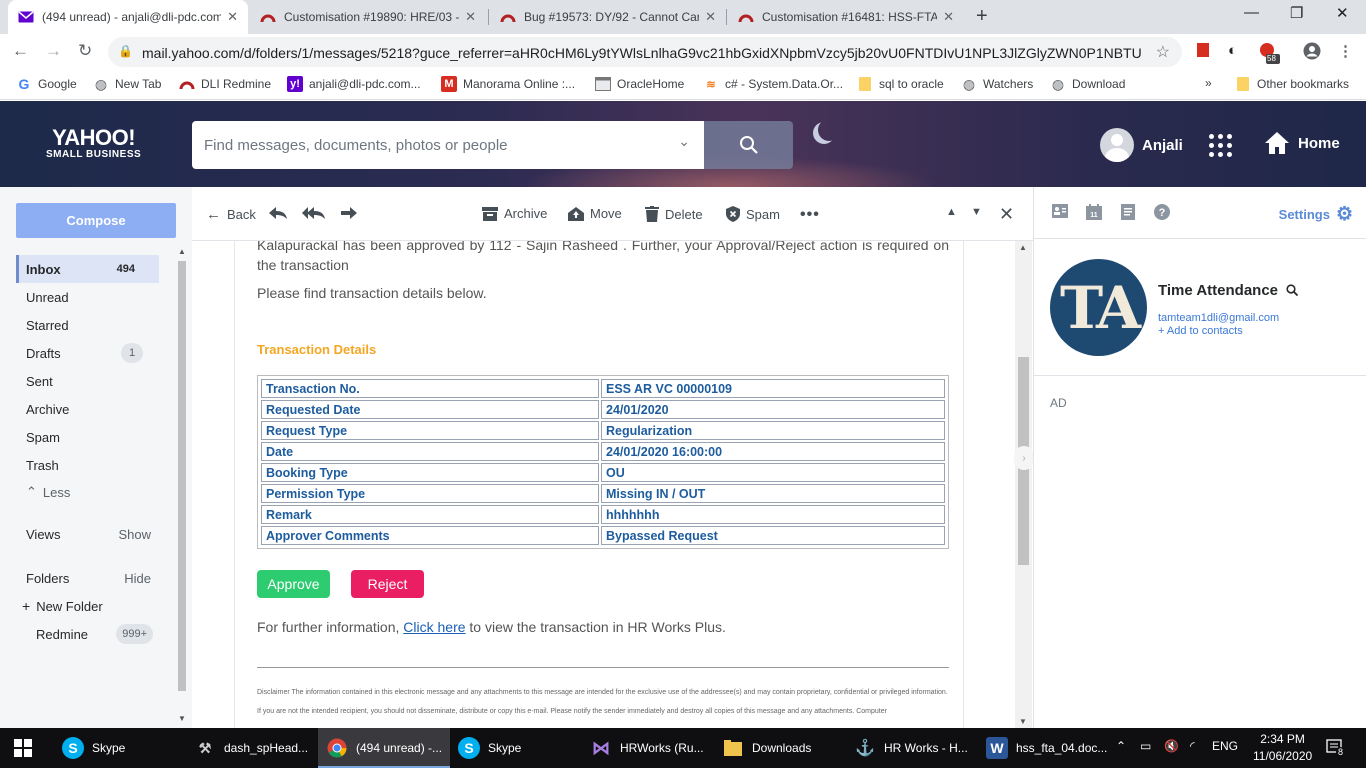 This screenshot has width=1366, height=768. Describe the element at coordinates (87, 492) in the screenshot. I see `less-toggle: ⌃ Less` at that location.